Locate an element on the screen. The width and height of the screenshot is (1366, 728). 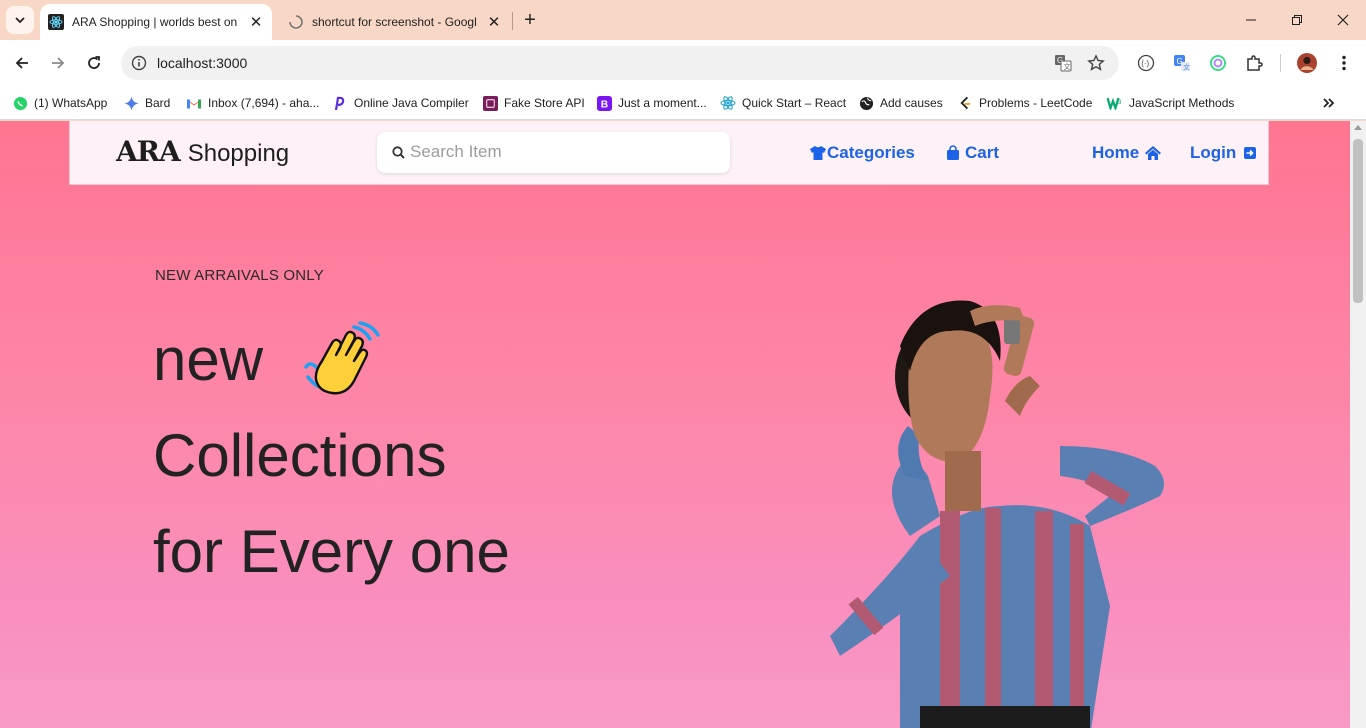
bookmark-label: Quick Start – React is located at coordinates (794, 103).